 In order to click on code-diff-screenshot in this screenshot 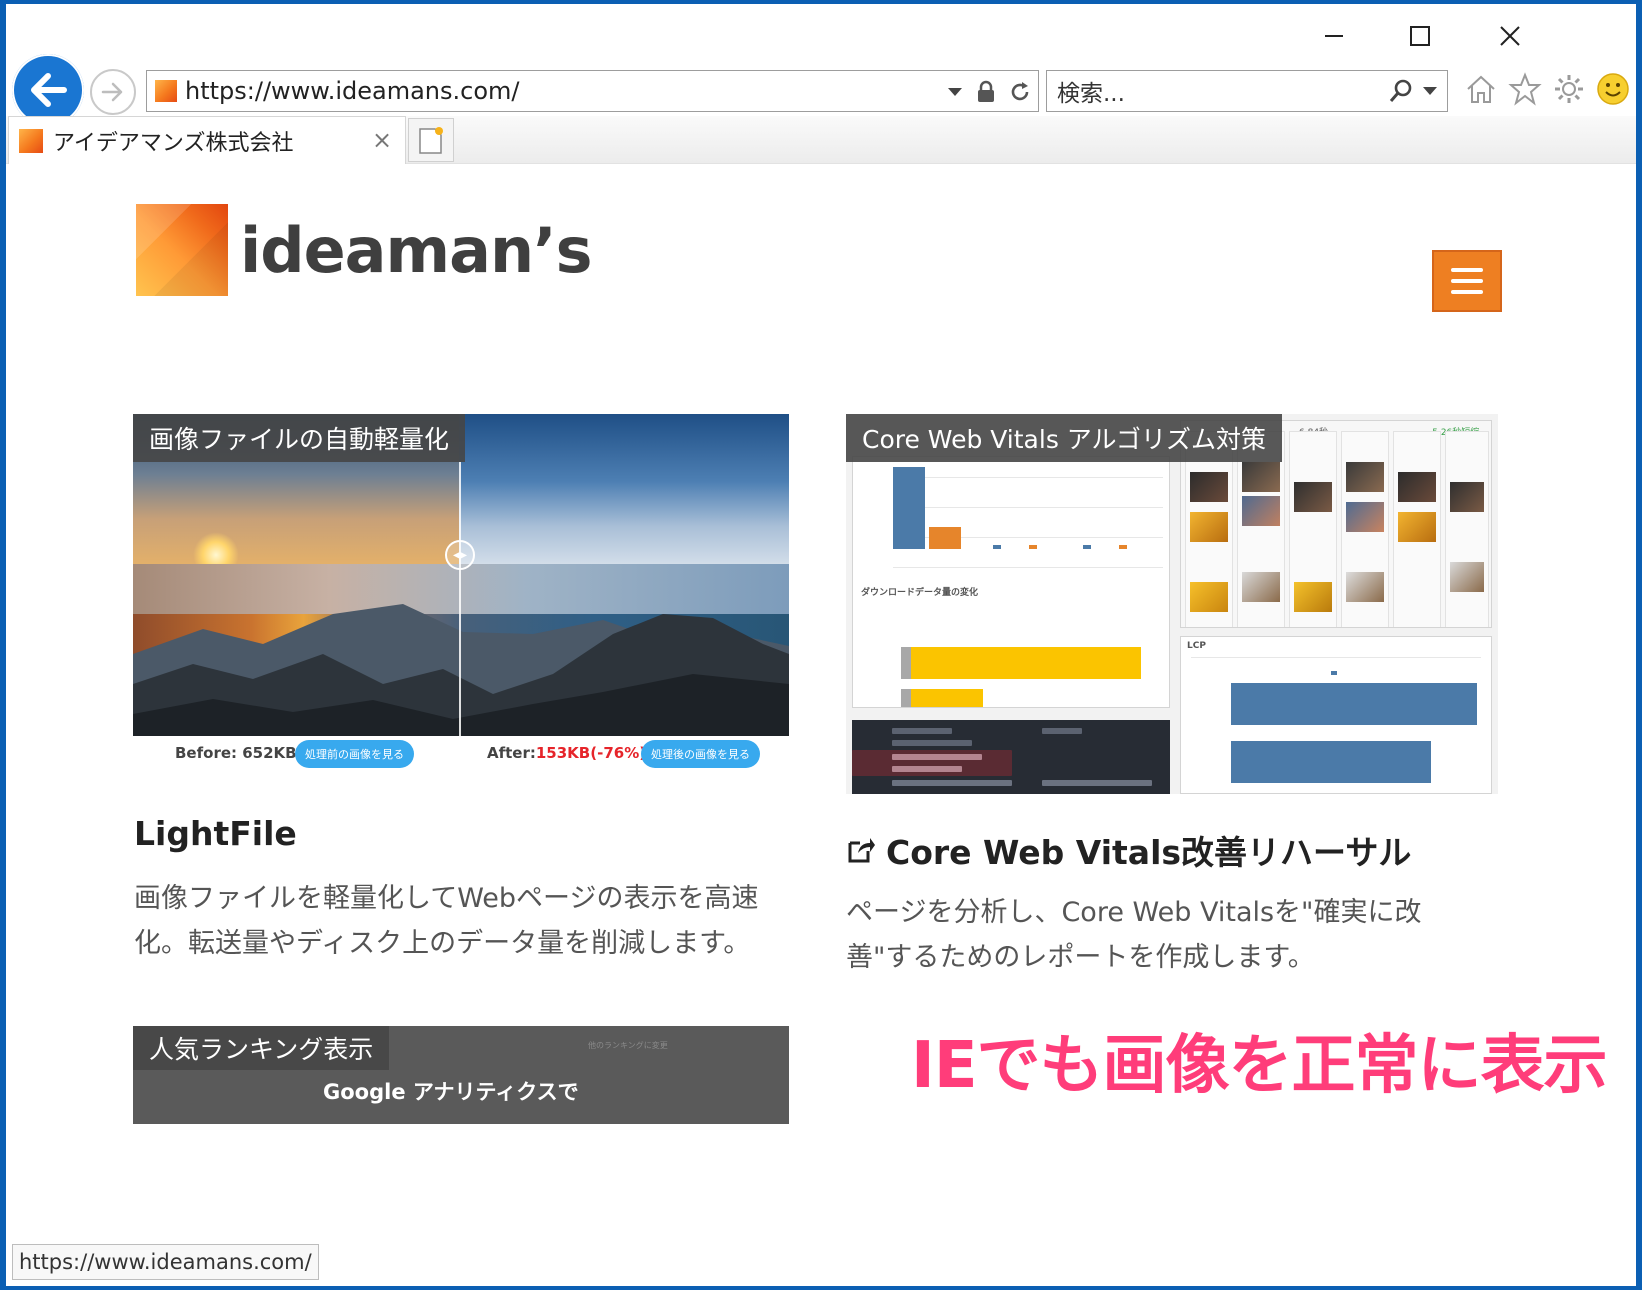, I will do `click(1011, 757)`.